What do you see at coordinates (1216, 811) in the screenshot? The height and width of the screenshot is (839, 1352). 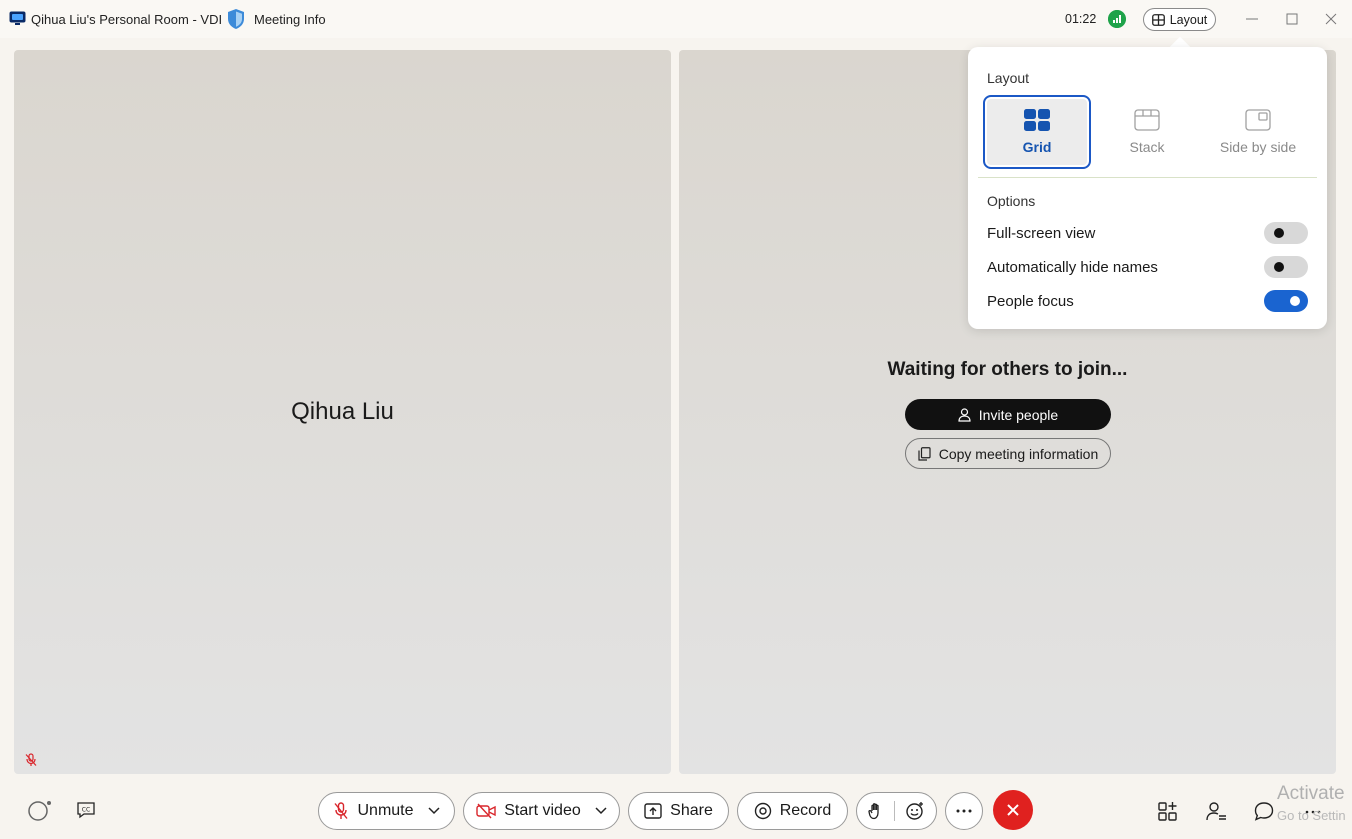 I see `participants-icon` at bounding box center [1216, 811].